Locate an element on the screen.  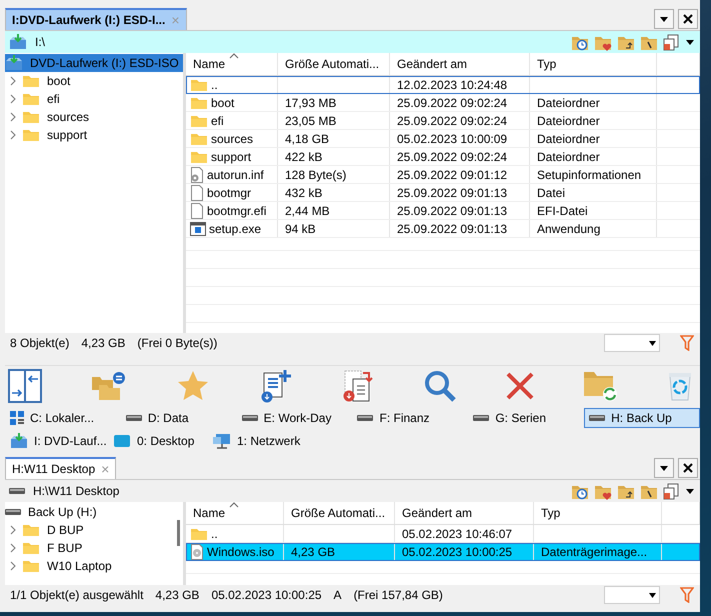
settings-file-icon is located at coordinates (197, 174).